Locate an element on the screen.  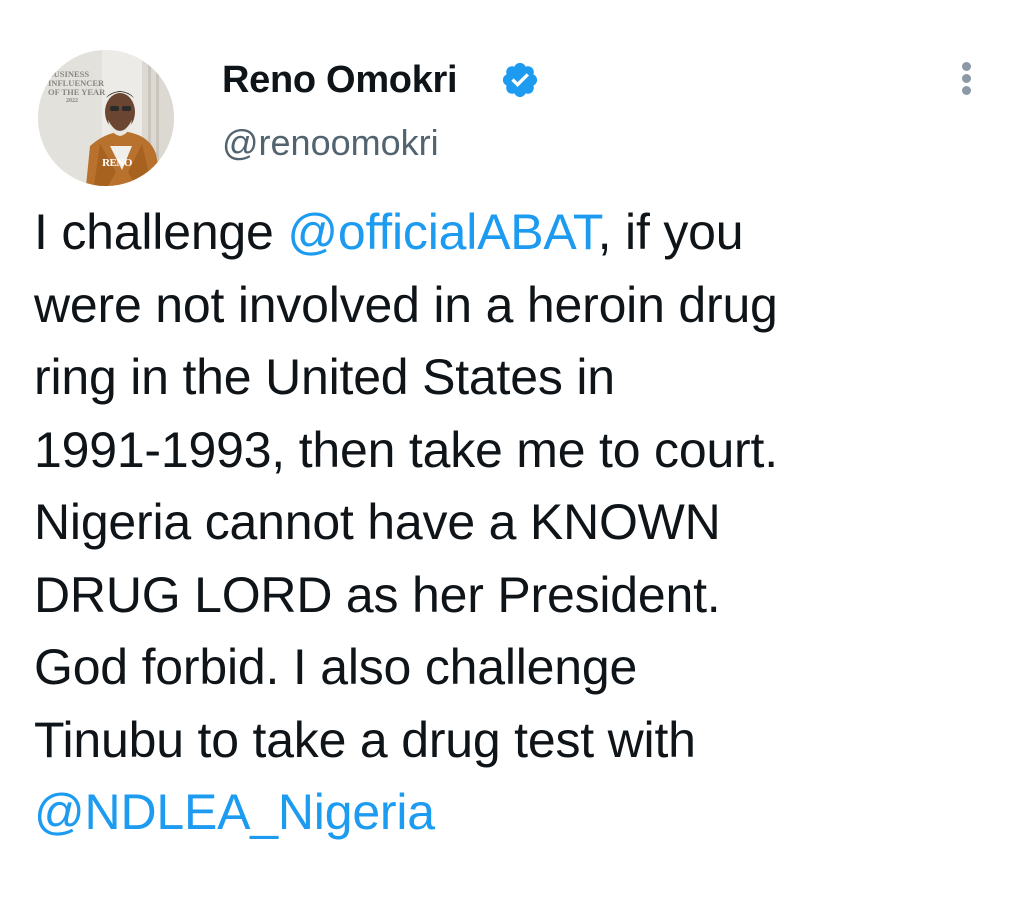
tweet-line-4: 1991-1993, then take me to court. is located at coordinates (406, 449).